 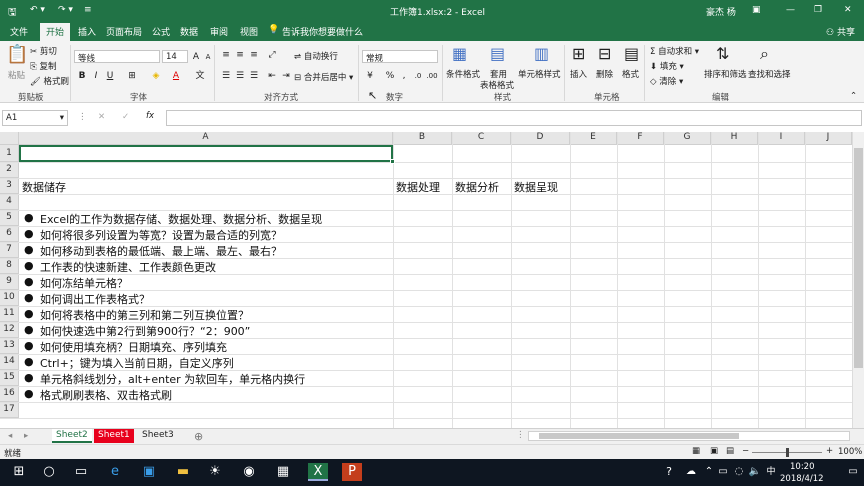 I want to click on font-color-icon: A, so click(x=176, y=76).